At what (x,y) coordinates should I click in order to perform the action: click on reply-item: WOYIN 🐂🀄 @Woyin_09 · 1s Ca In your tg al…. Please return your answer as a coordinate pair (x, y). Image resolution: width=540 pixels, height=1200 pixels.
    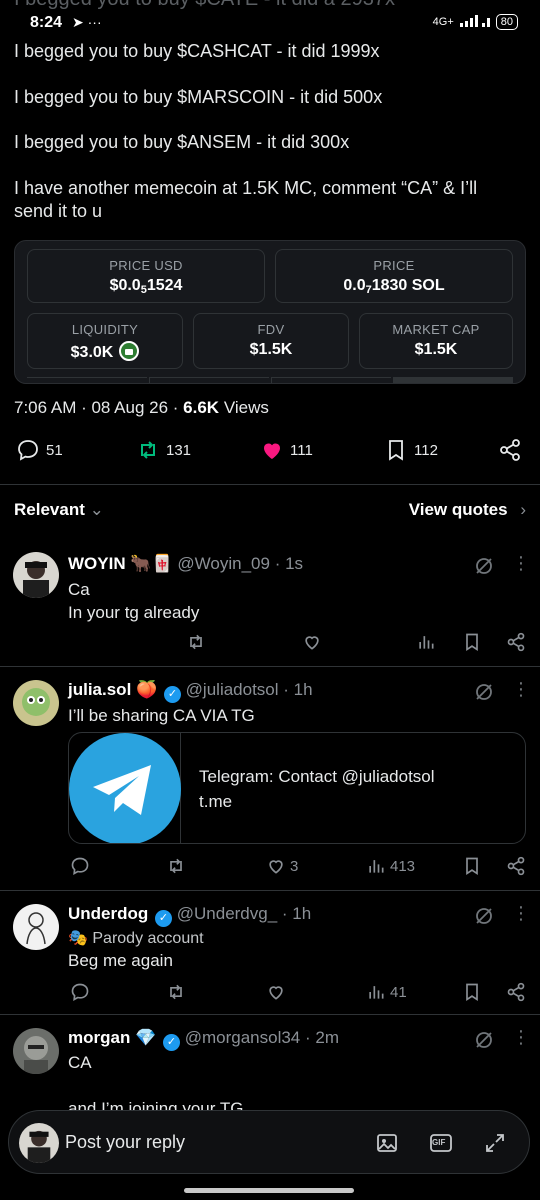
    Looking at the image, I should click on (270, 607).